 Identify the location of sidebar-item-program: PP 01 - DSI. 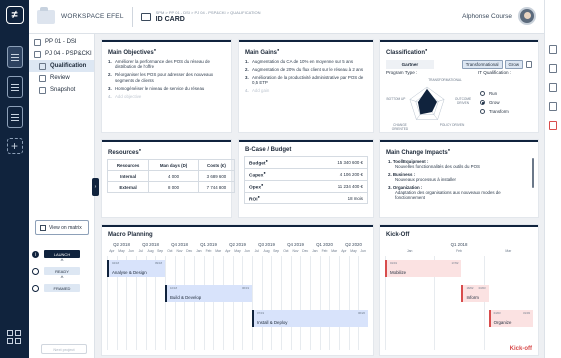
(61, 42).